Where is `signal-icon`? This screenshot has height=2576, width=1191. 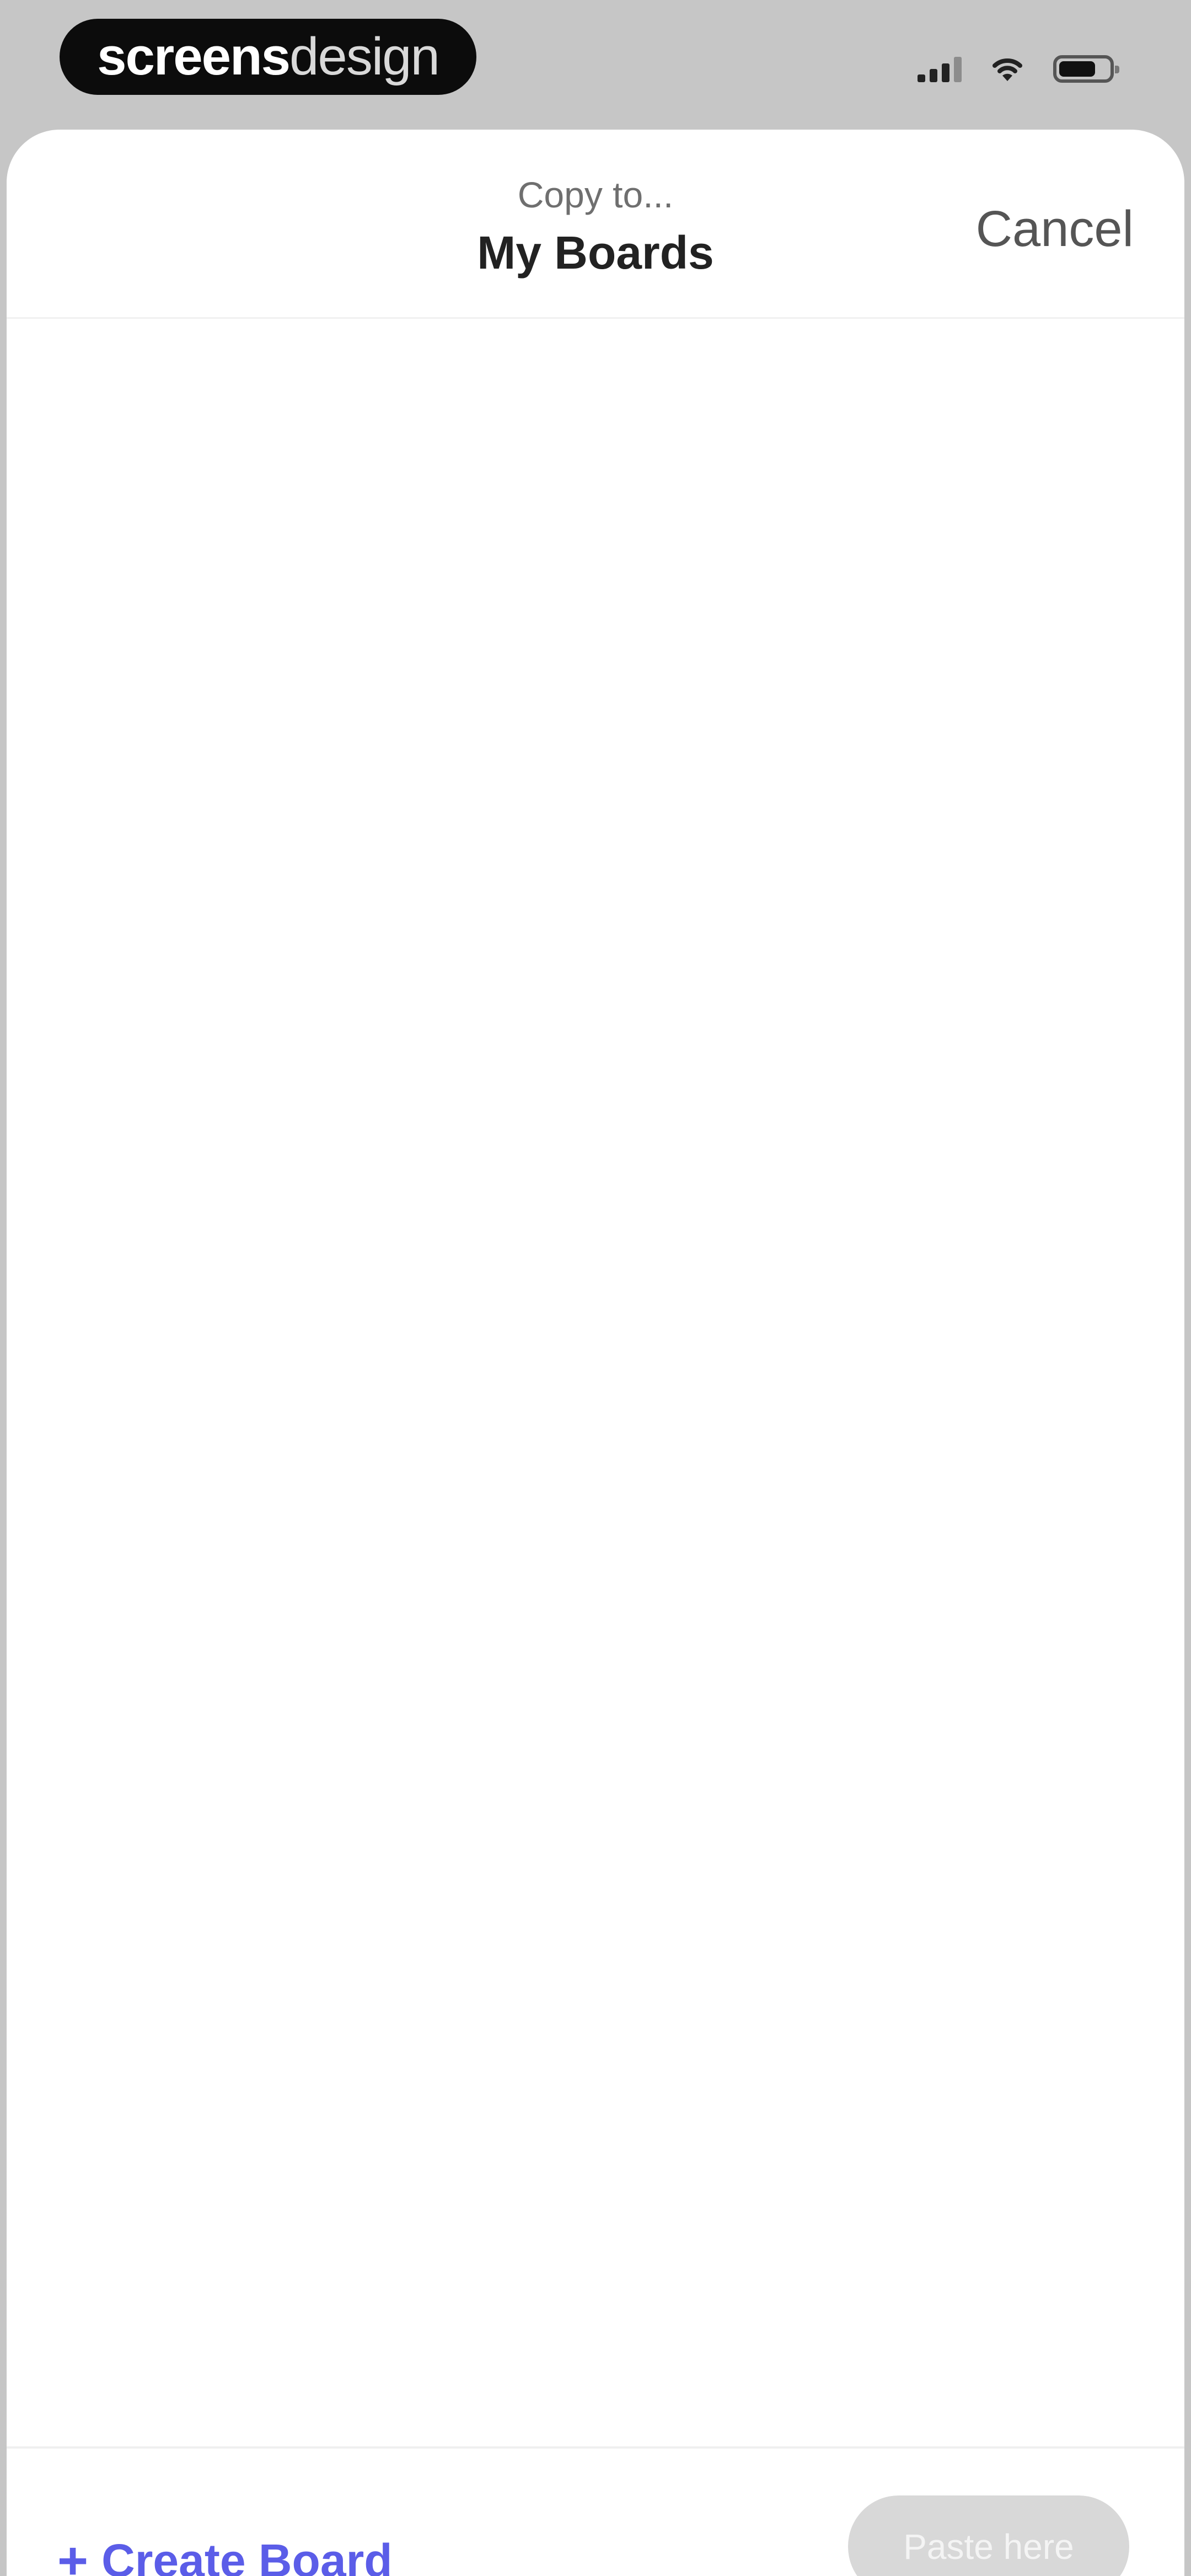
signal-icon is located at coordinates (940, 69).